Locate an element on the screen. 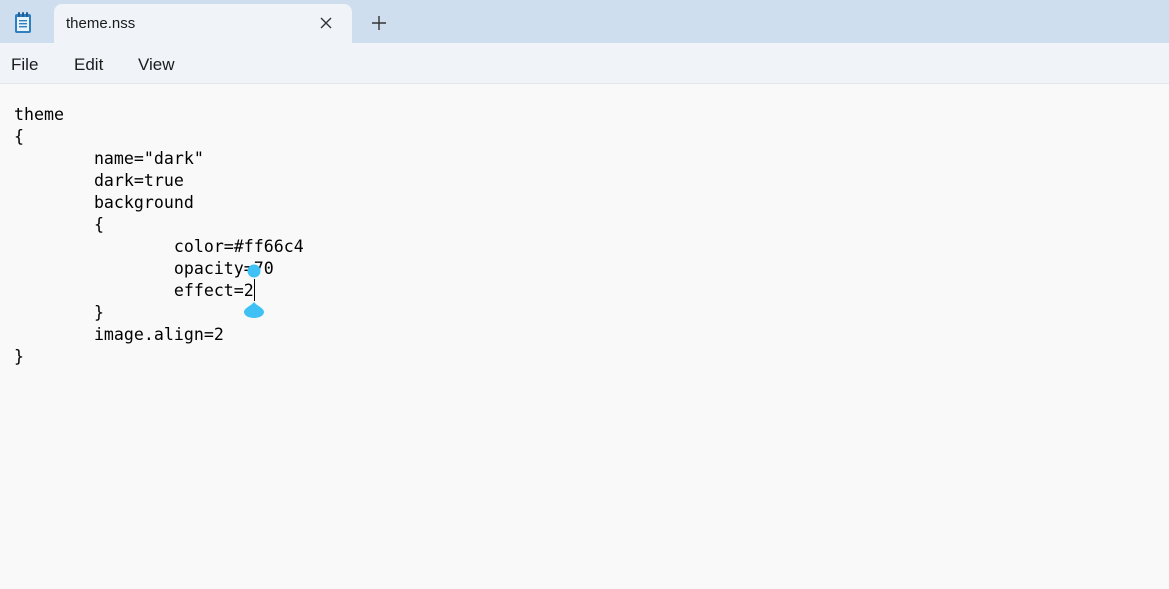 Image resolution: width=1169 pixels, height=589 pixels. code-line: name="dark" is located at coordinates (109, 158).